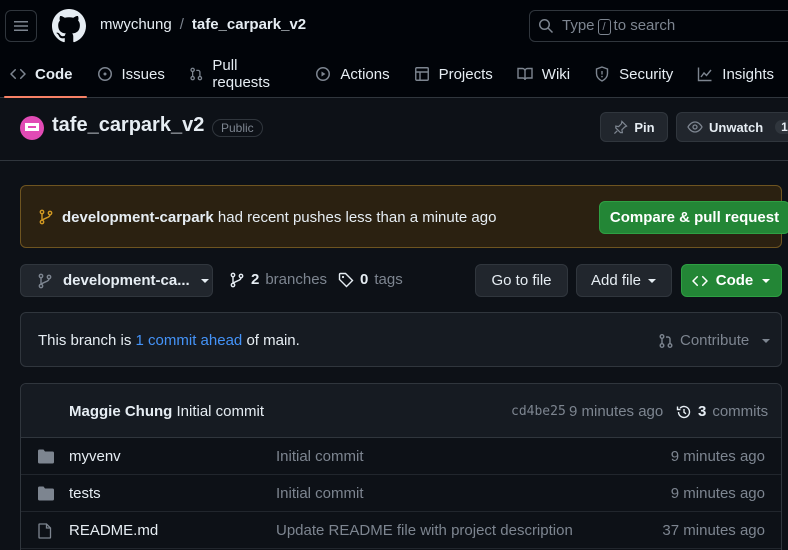  What do you see at coordinates (273, 340) in the screenshot?
I see `comparison-suffix: of main.` at bounding box center [273, 340].